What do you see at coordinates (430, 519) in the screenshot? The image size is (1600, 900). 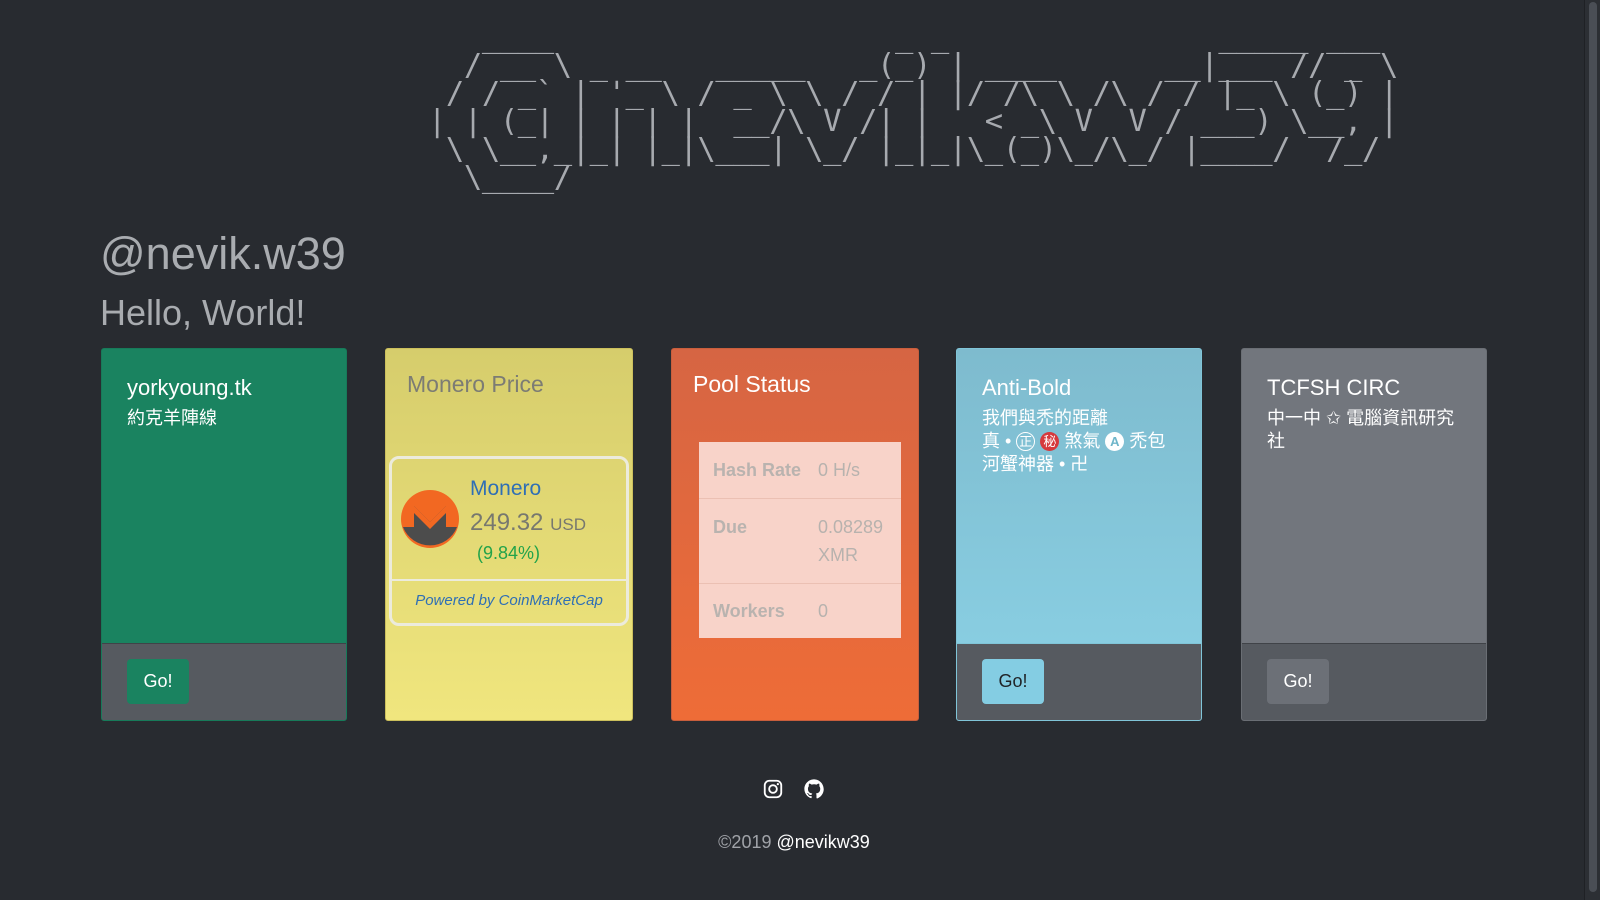 I see `monero-logo-icon` at bounding box center [430, 519].